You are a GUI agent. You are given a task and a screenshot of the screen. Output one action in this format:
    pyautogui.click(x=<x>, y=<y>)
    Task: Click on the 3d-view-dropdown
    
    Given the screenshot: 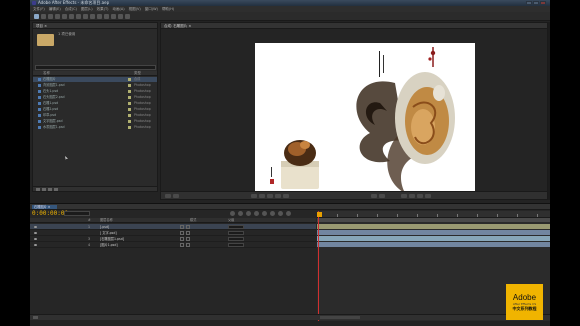 What is the action you would take?
    pyautogui.click(x=374, y=196)
    